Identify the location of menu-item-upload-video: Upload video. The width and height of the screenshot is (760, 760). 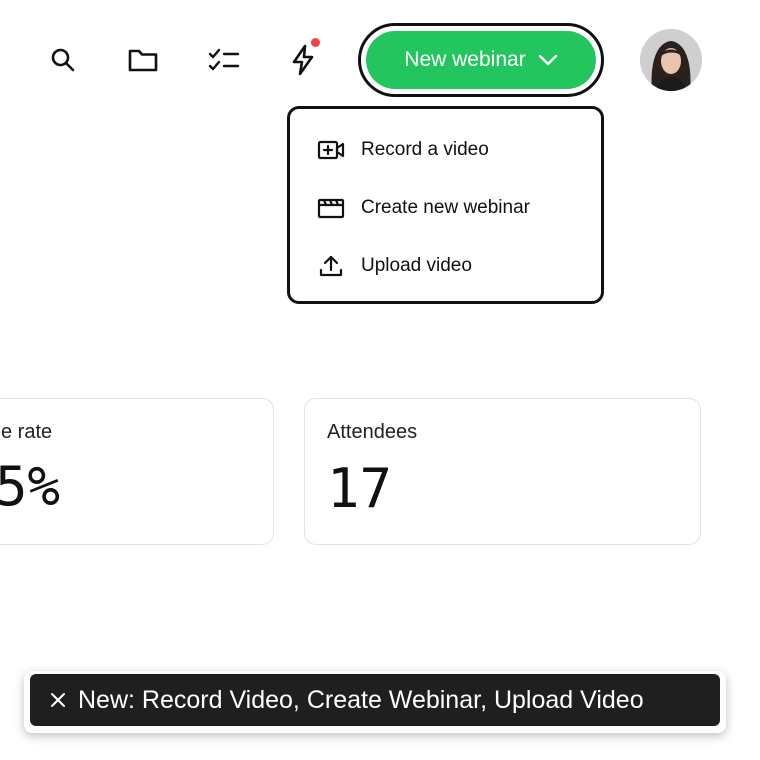
(445, 266).